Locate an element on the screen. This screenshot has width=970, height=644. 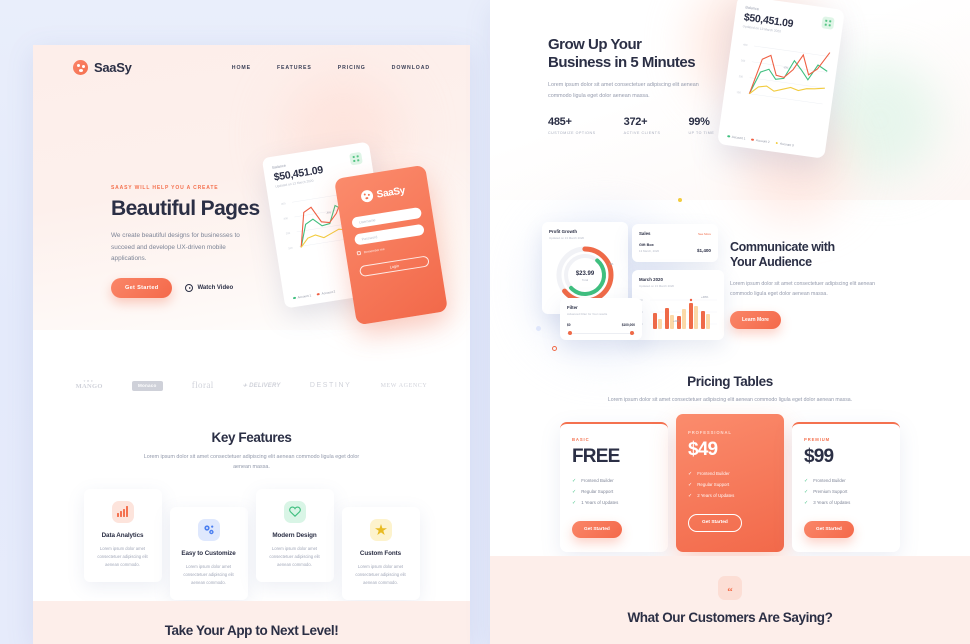
plan-tier: PROFESSIONAL is located at coordinates (710, 432).